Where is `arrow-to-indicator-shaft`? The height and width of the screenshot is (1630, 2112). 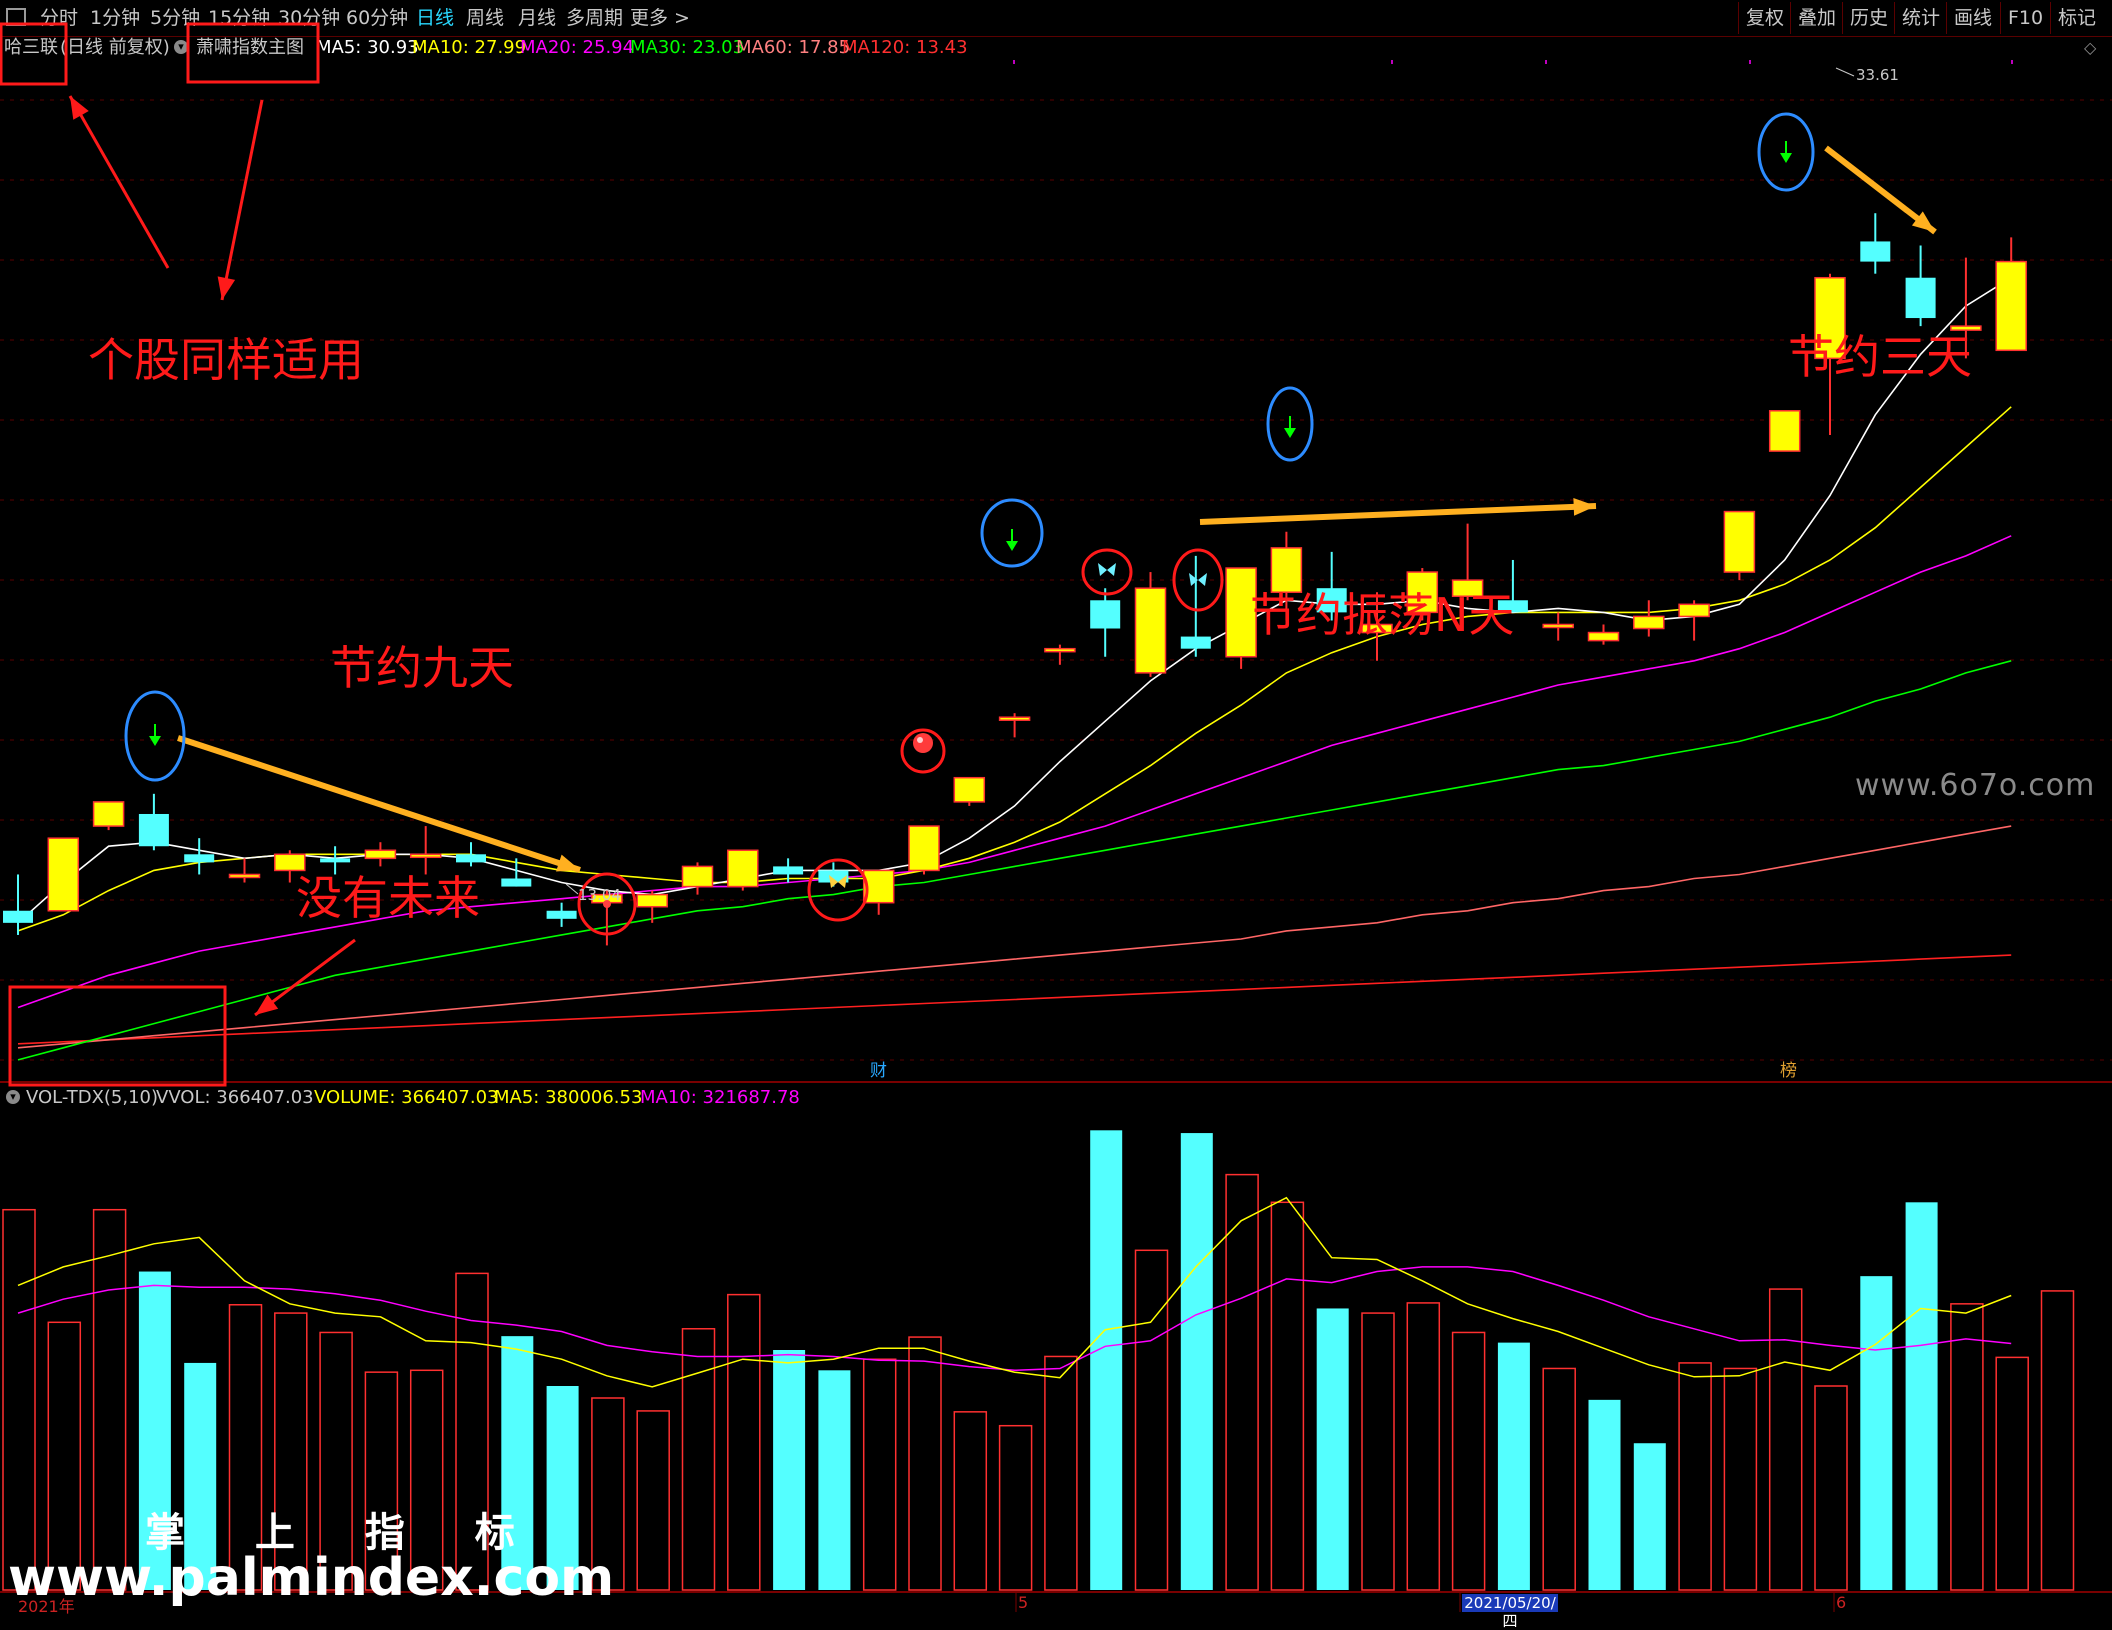
arrow-to-indicator-shaft is located at coordinates (242, 200).